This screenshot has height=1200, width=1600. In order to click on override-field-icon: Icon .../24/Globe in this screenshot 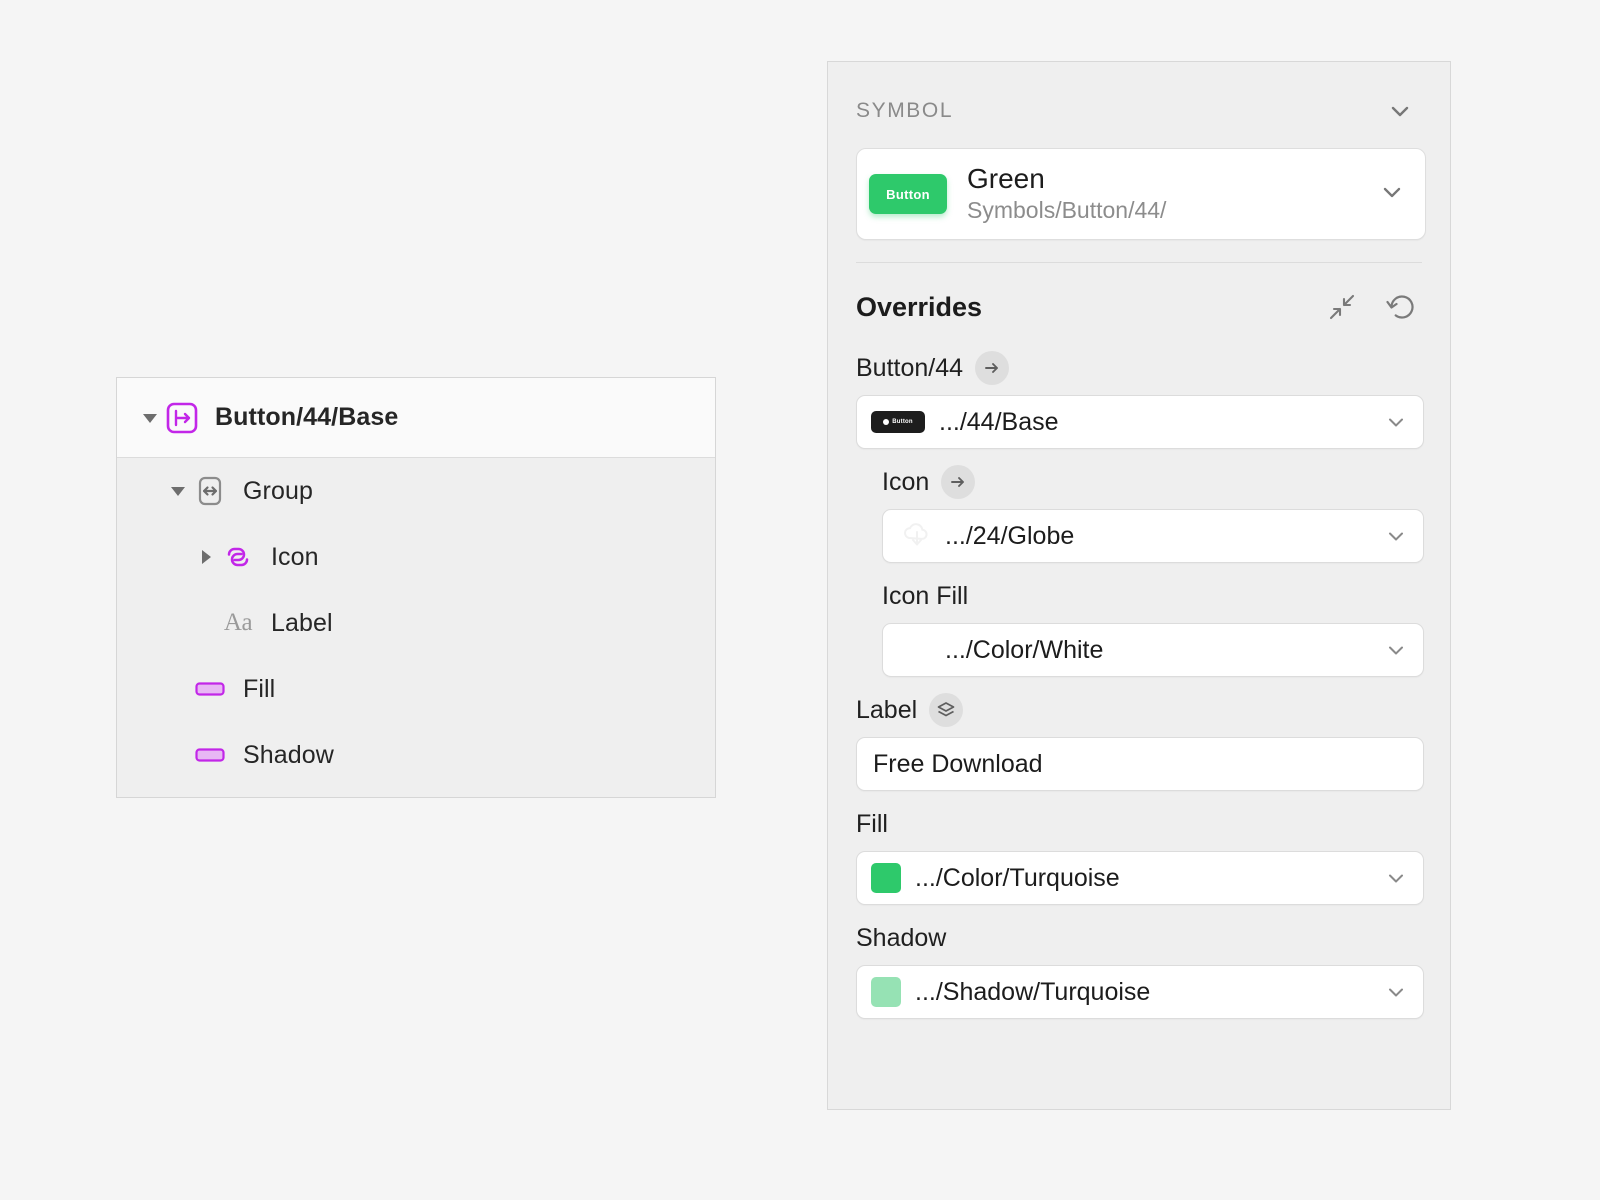, I will do `click(1139, 511)`.